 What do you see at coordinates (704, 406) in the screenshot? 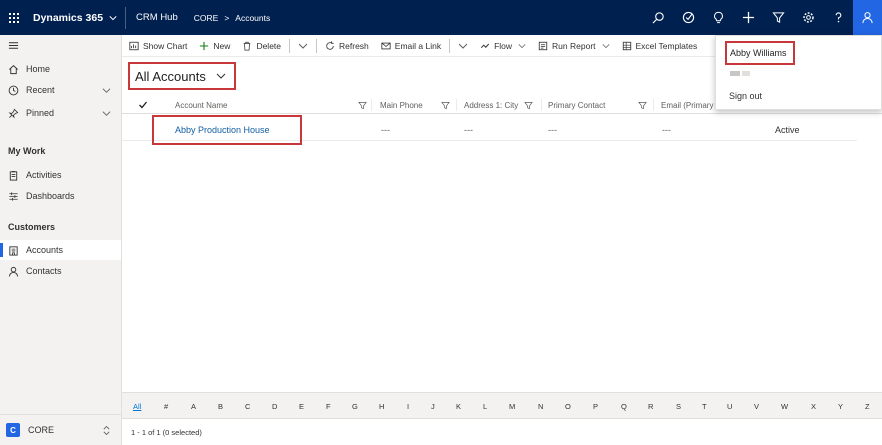
I see `jump-letter: T` at bounding box center [704, 406].